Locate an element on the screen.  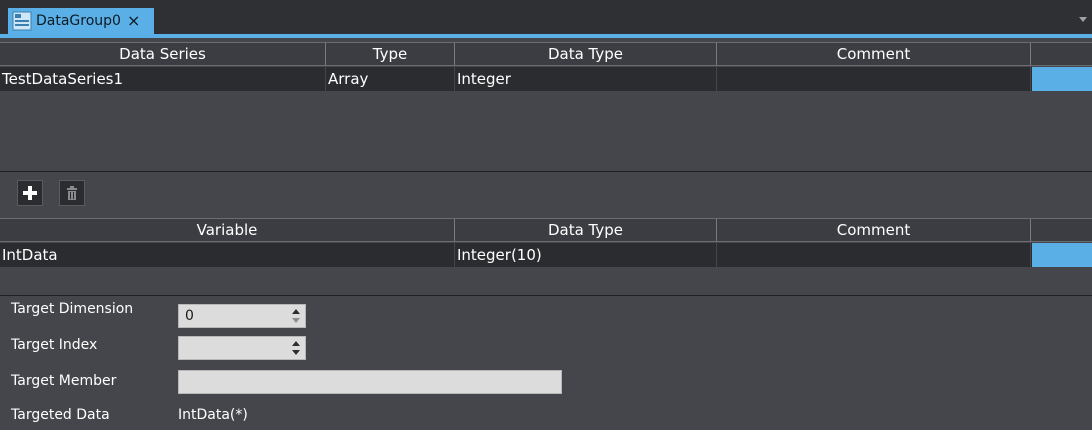
cell-data-series: TestDataSeries1 is located at coordinates (163, 79).